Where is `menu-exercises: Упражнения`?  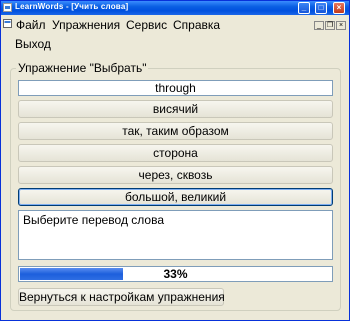
menu-exercises: Упражнения is located at coordinates (86, 25).